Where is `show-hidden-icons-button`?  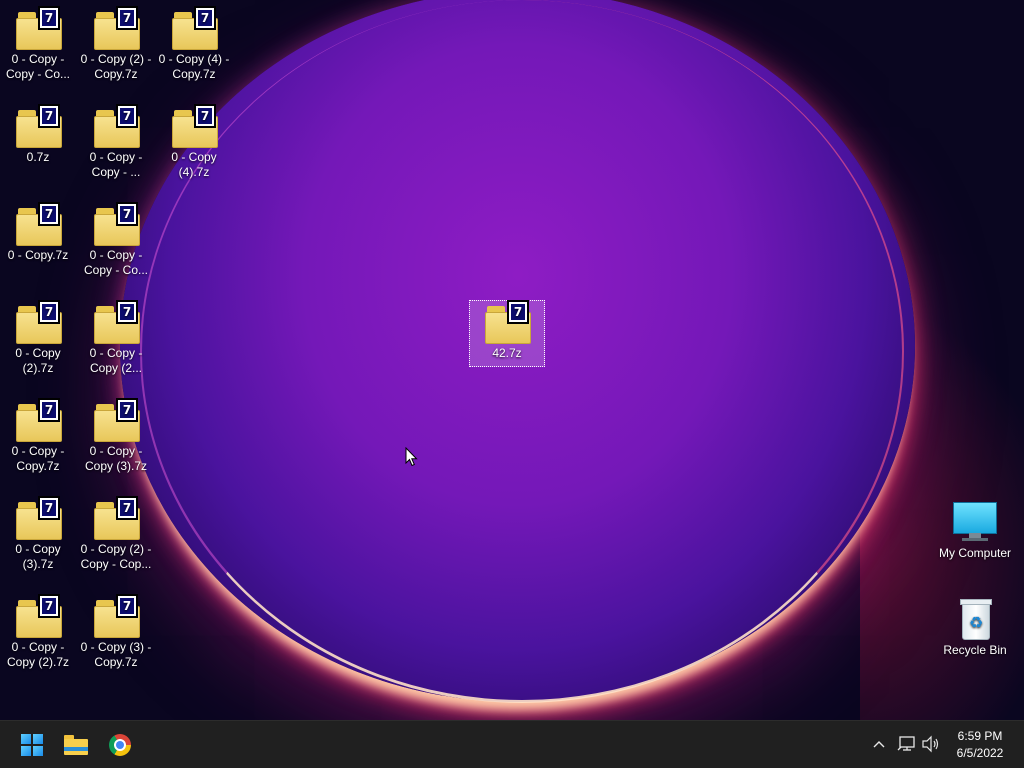 show-hidden-icons-button is located at coordinates (879, 747).